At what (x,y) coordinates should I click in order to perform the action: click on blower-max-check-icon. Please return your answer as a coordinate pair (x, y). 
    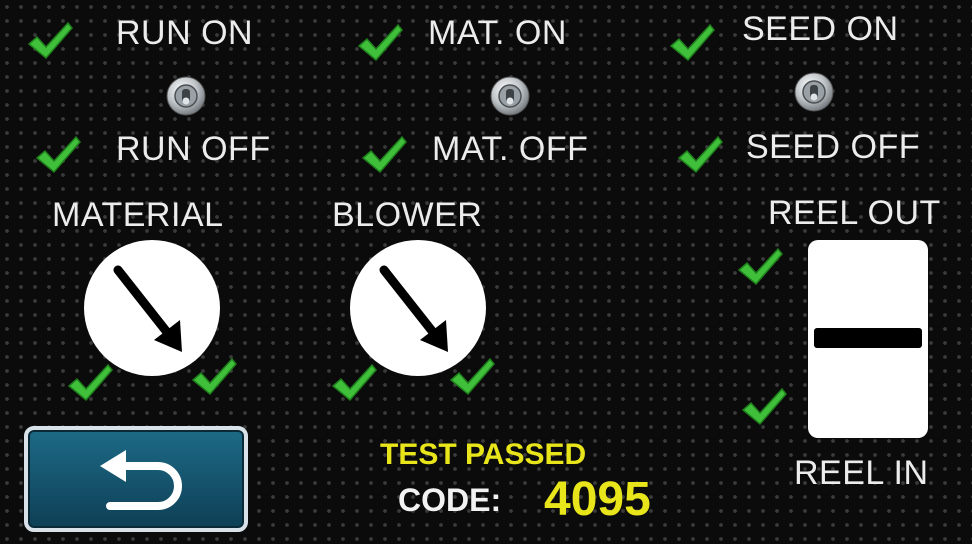
    Looking at the image, I should click on (472, 376).